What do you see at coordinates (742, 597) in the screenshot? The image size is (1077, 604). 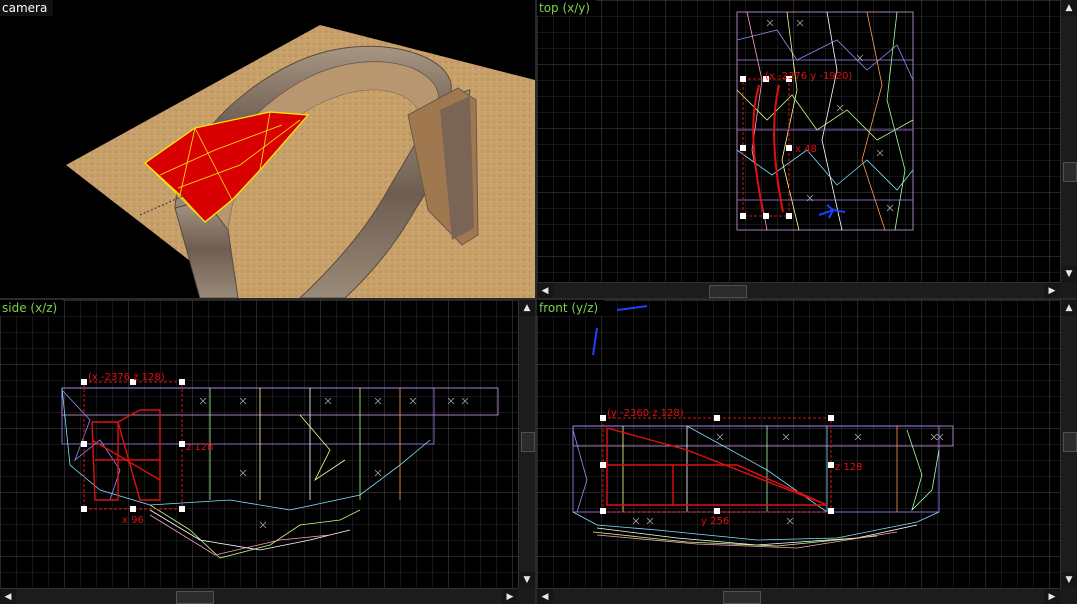 I see `front-hscroll-thumb` at bounding box center [742, 597].